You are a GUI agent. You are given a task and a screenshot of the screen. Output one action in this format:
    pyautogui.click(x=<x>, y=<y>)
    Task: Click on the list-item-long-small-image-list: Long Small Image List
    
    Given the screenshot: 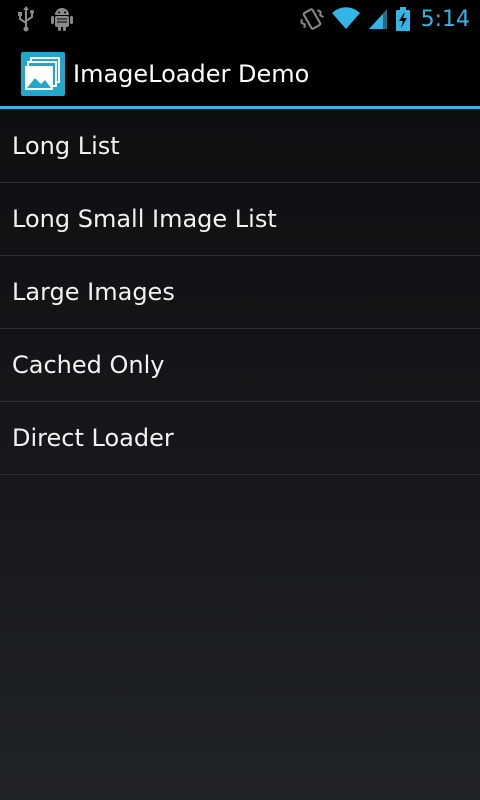 What is the action you would take?
    pyautogui.click(x=240, y=219)
    